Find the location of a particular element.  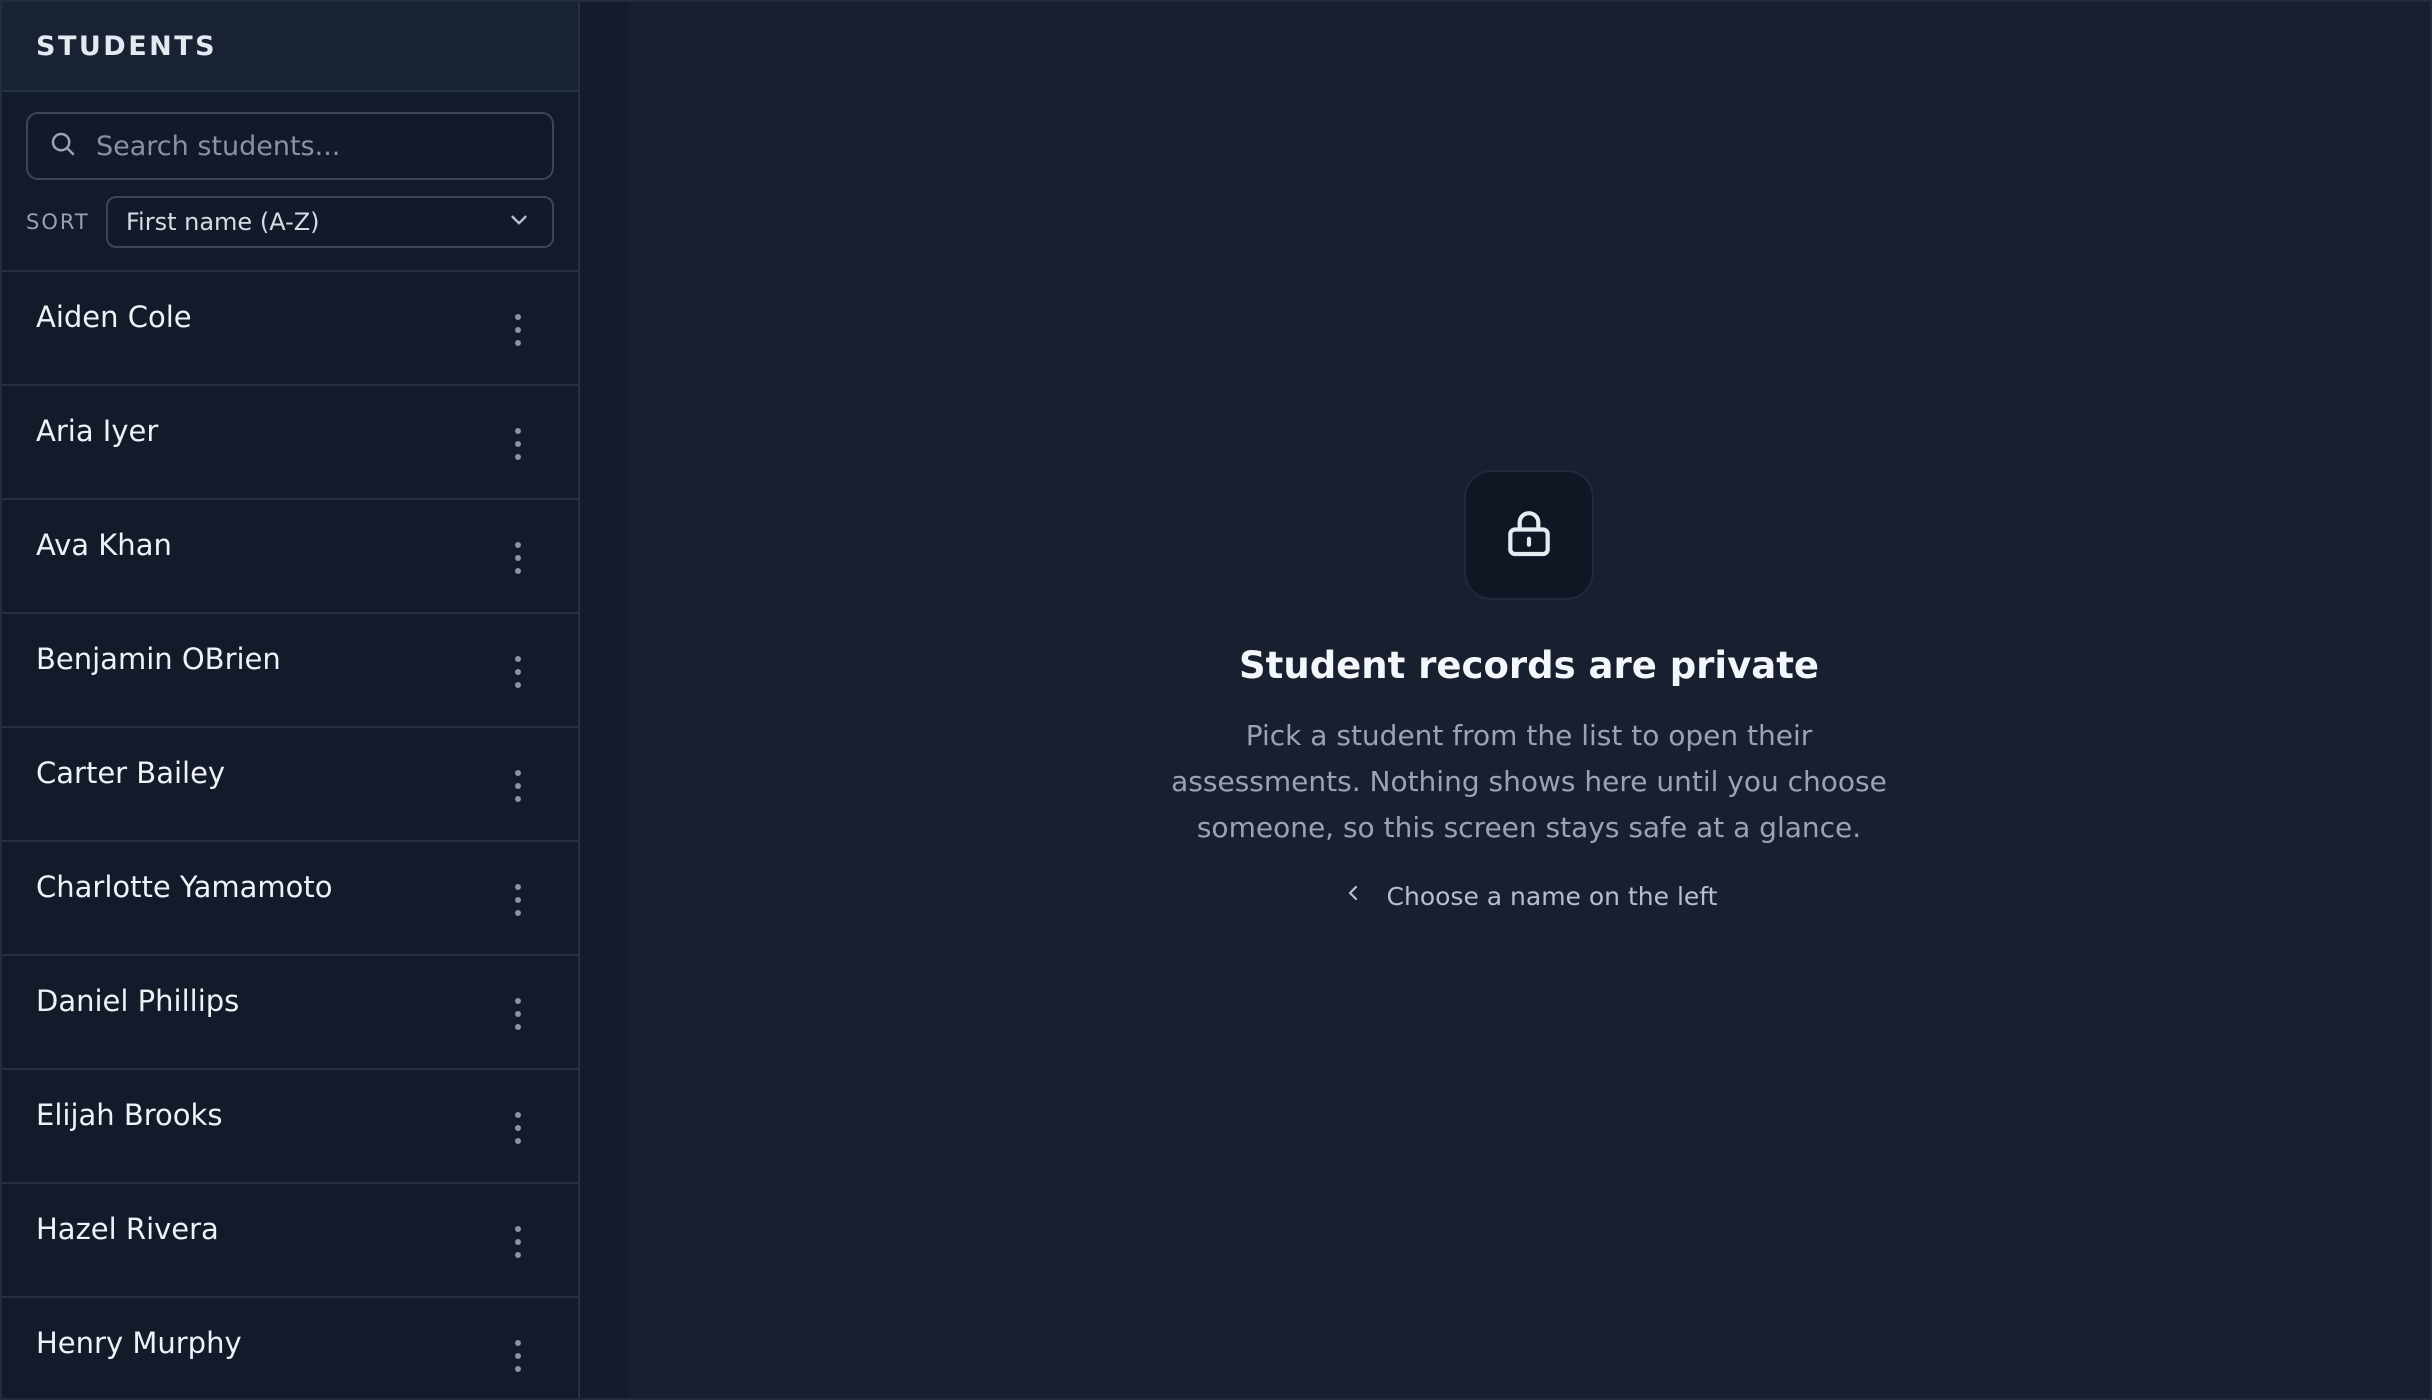

sort-label: SORT is located at coordinates (58, 222).